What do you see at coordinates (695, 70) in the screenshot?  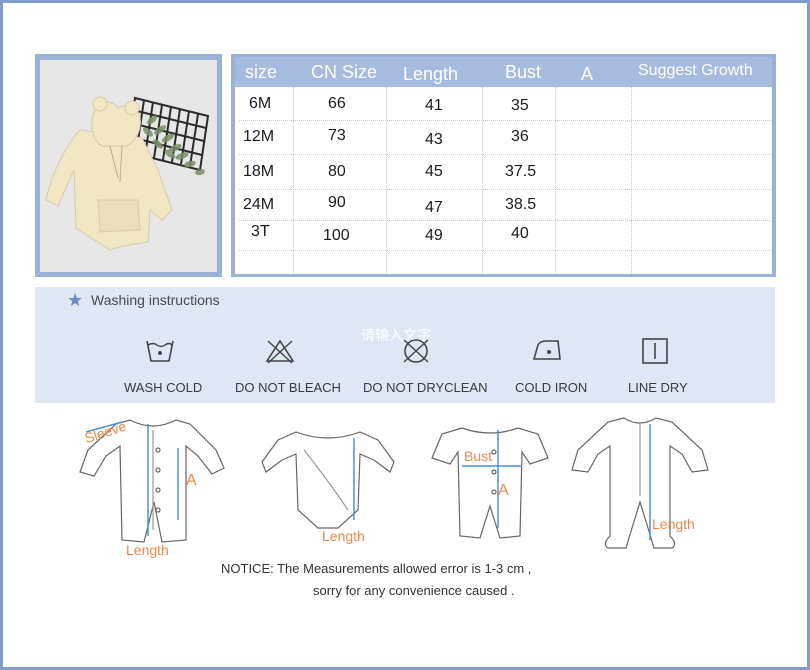 I see `col-header-suggest-growth: Suggest Growth` at bounding box center [695, 70].